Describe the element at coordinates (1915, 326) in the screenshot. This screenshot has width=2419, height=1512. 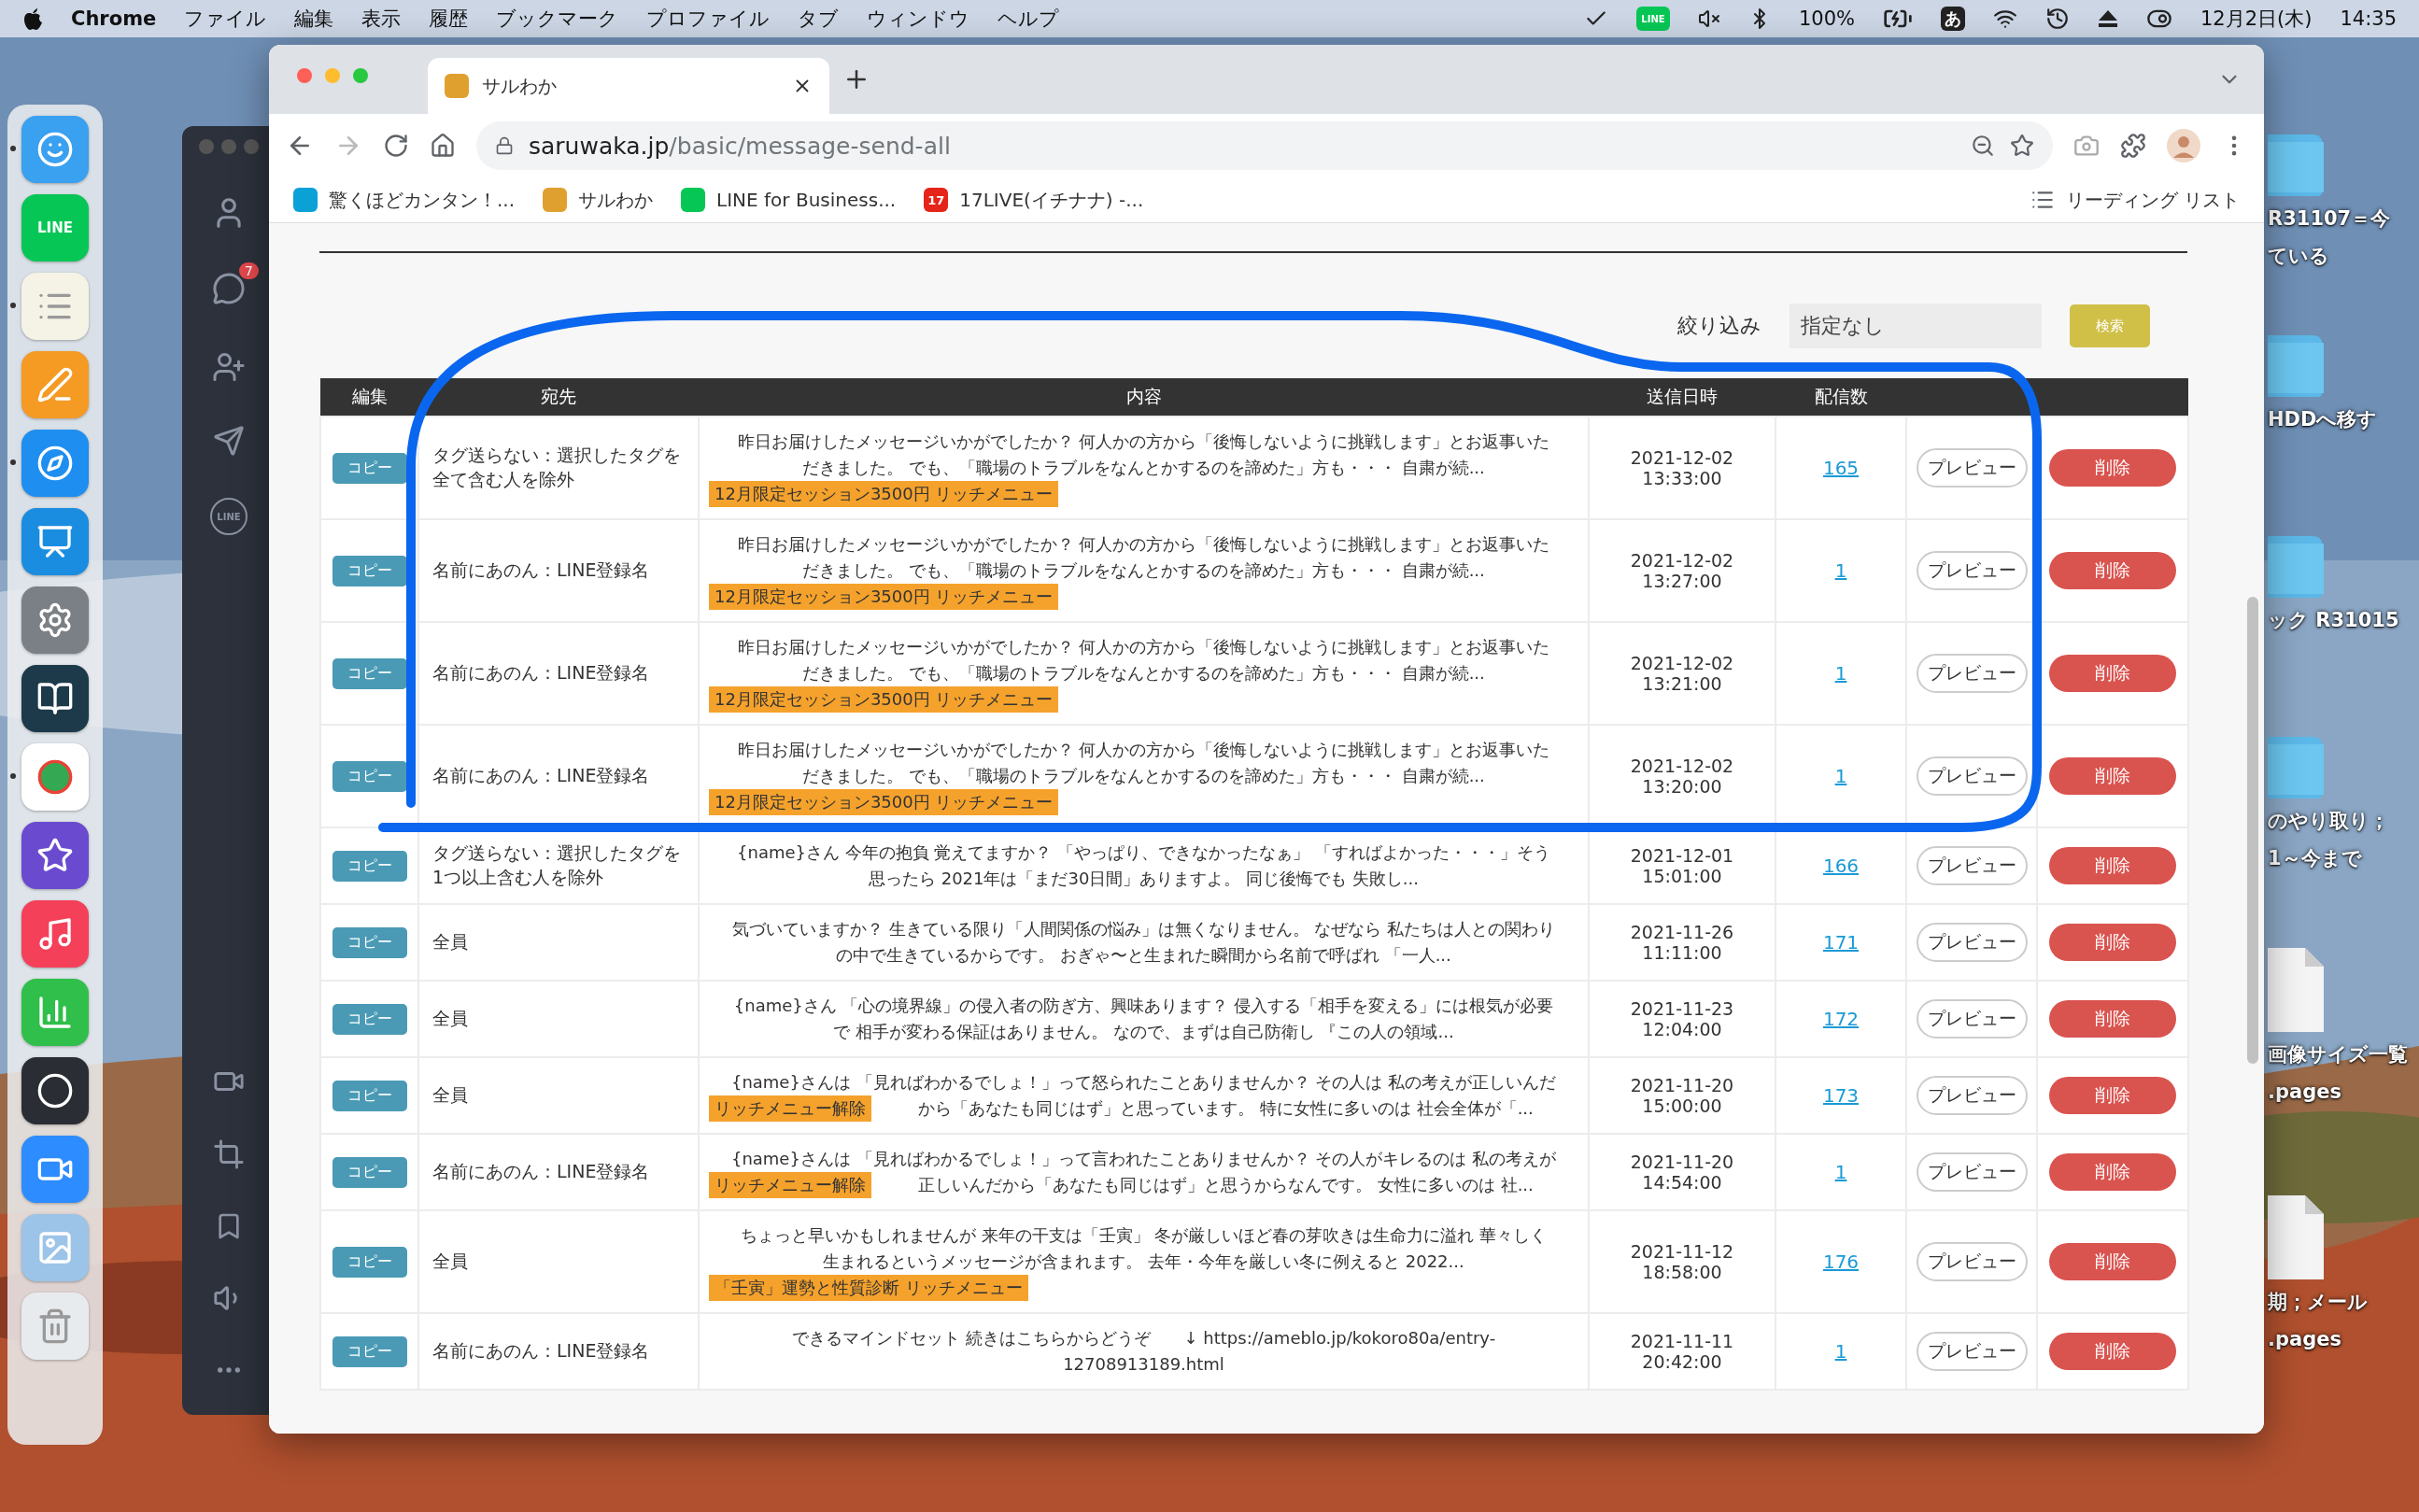
I see `filter-field: 指定なし` at that location.